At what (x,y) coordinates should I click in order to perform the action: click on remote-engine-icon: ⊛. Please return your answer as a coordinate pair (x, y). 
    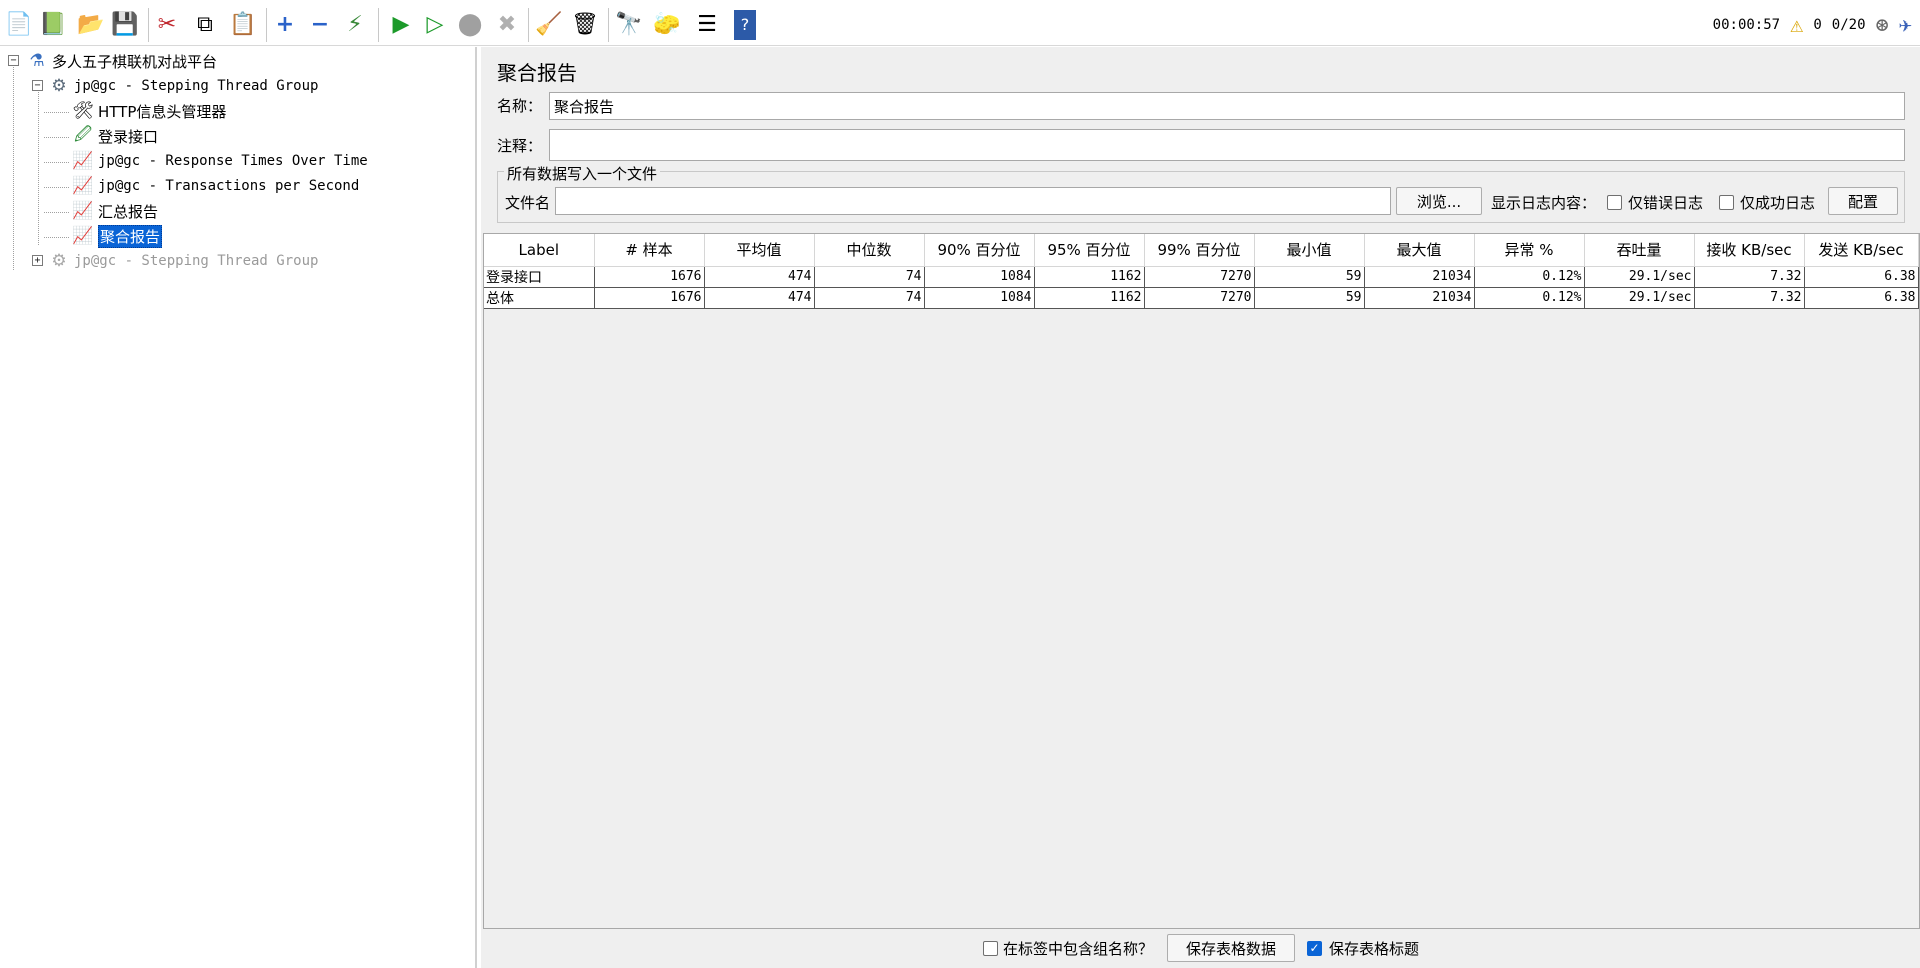
    Looking at the image, I should click on (1882, 25).